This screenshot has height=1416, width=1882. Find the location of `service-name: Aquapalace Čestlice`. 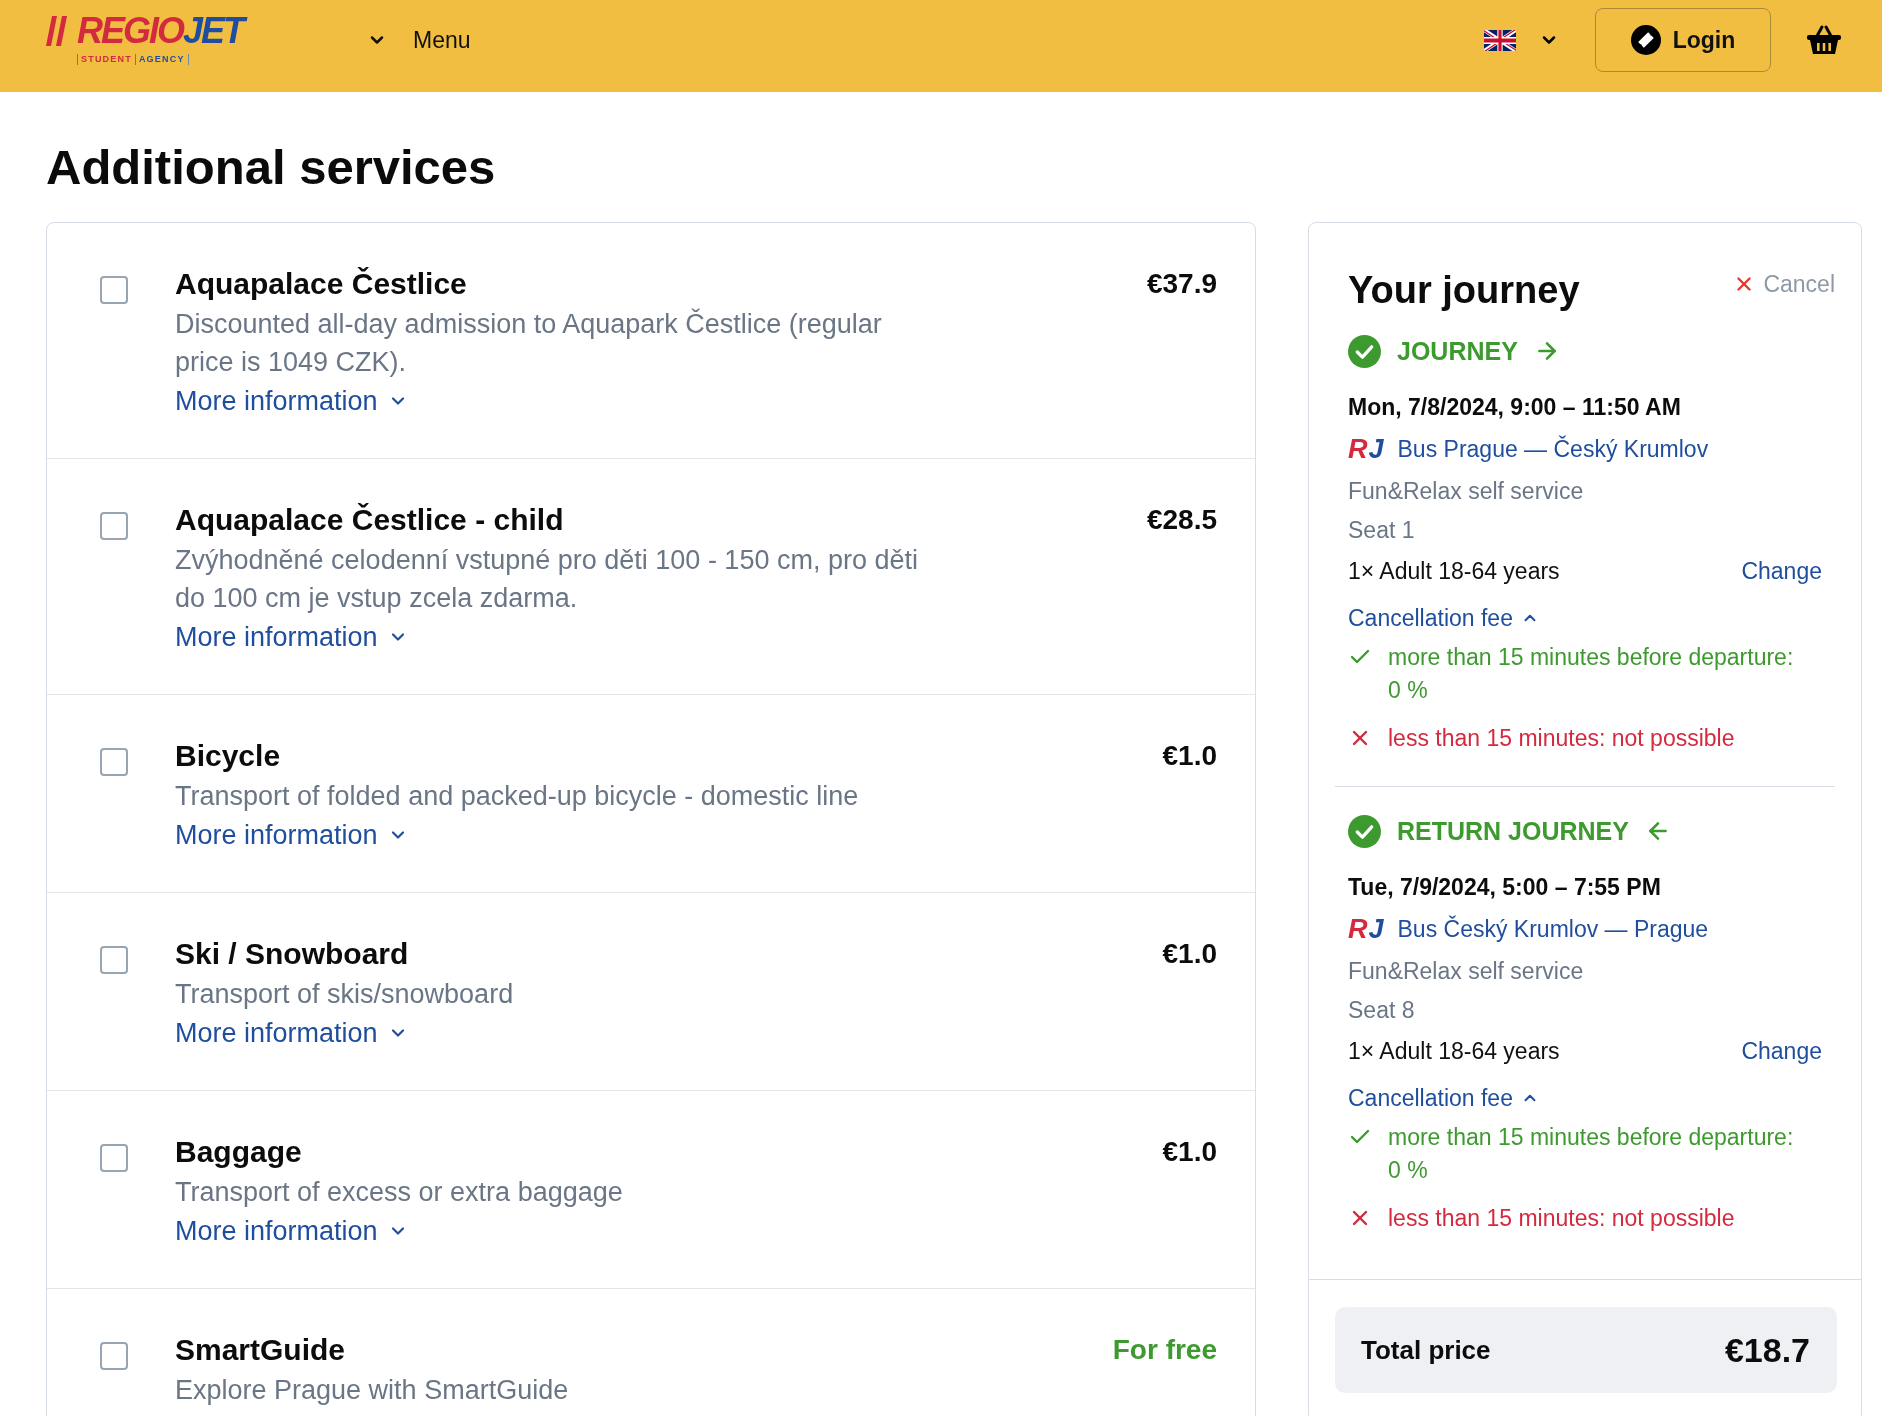

service-name: Aquapalace Čestlice is located at coordinates (321, 284).